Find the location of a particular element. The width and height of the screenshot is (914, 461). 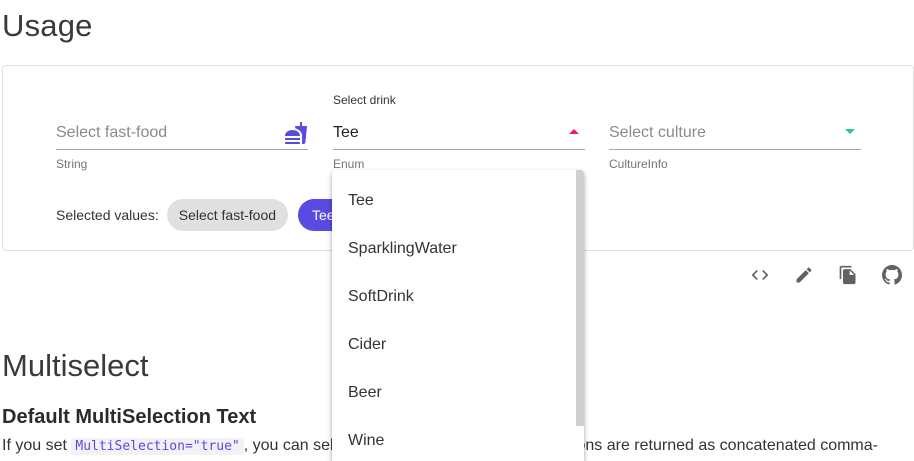

edit-icon is located at coordinates (804, 275).